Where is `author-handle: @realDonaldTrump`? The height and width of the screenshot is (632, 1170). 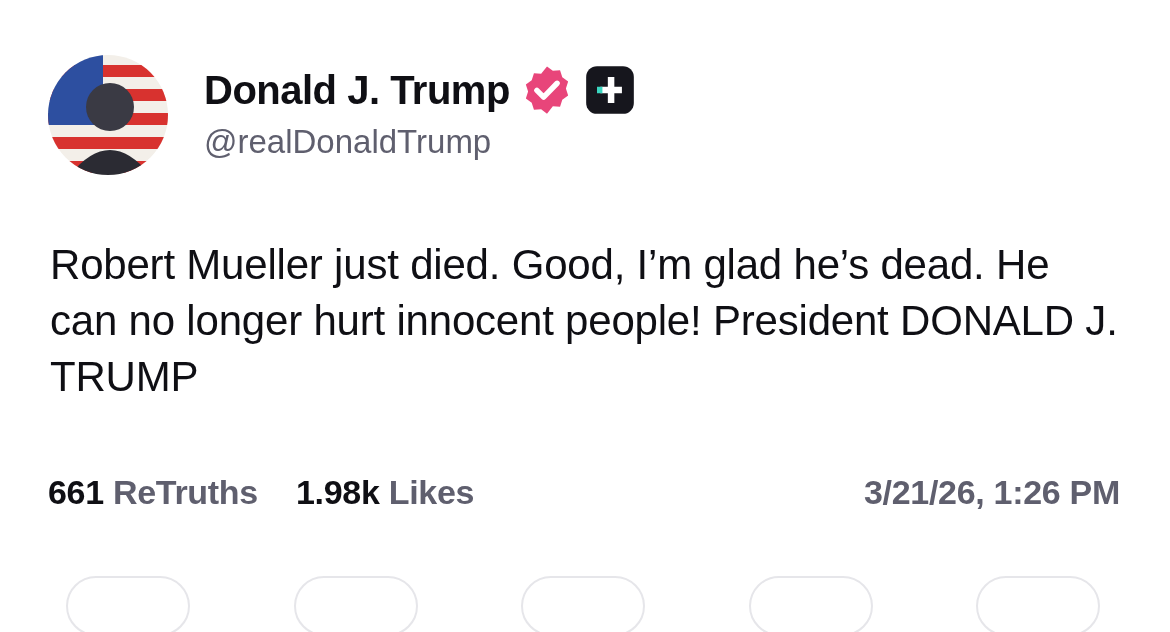 author-handle: @realDonaldTrump is located at coordinates (420, 142).